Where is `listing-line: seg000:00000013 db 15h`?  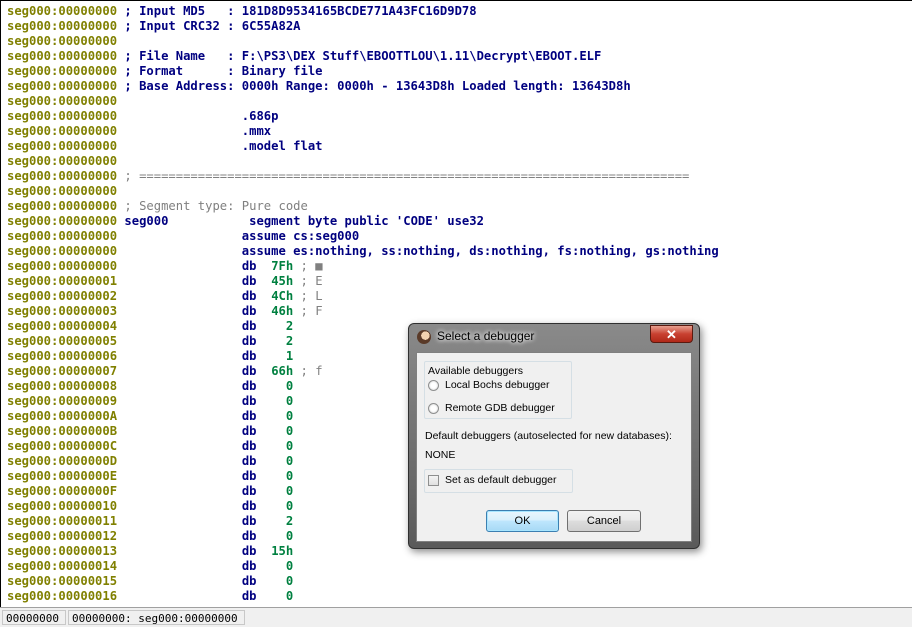
listing-line: seg000:00000013 db 15h is located at coordinates (150, 551).